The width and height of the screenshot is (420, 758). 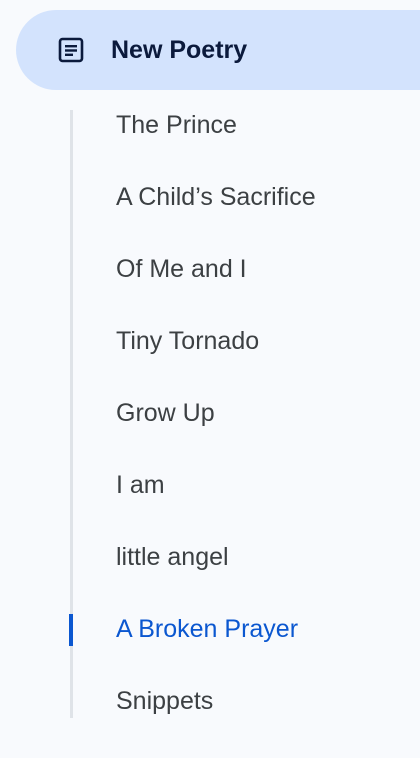 What do you see at coordinates (176, 125) in the screenshot?
I see `outline-item-the-prince: The Prince` at bounding box center [176, 125].